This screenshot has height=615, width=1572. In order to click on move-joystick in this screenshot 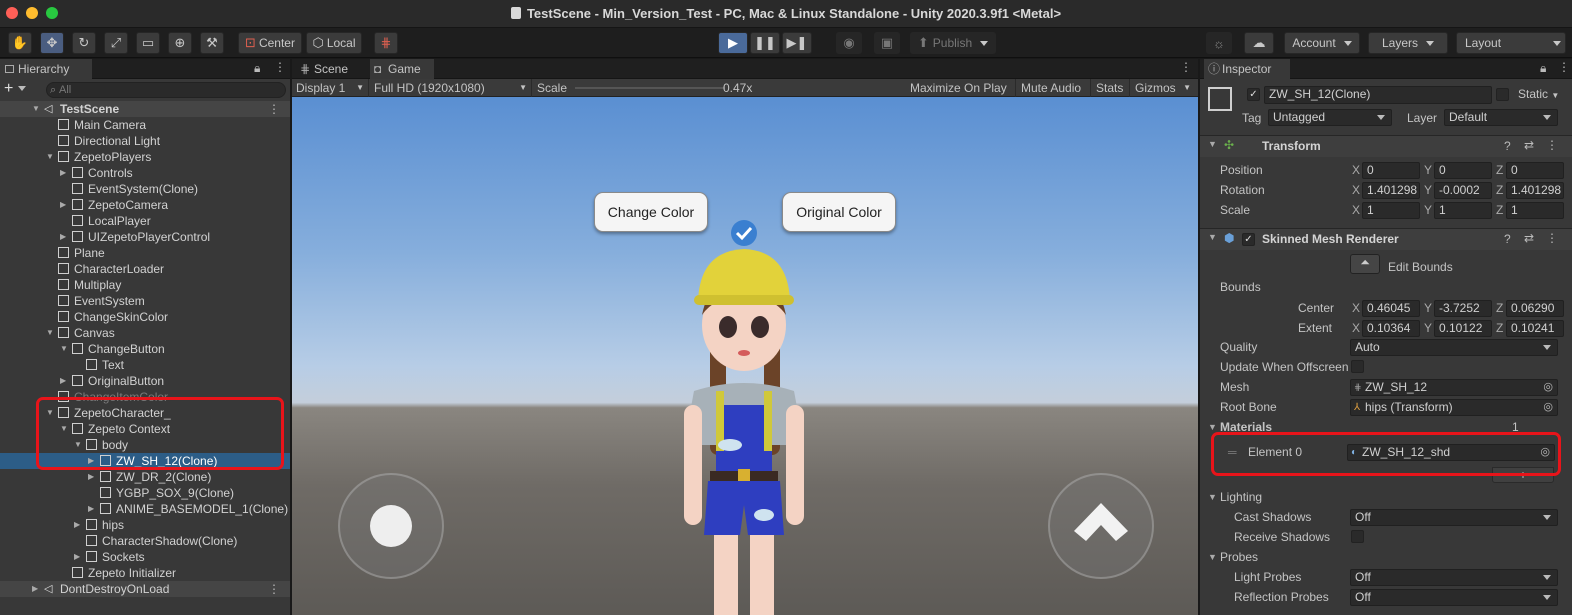, I will do `click(391, 526)`.